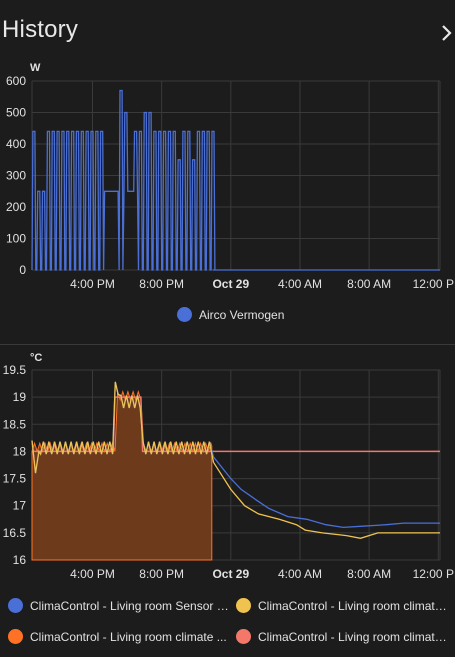 The height and width of the screenshot is (657, 455). What do you see at coordinates (20, 560) in the screenshot?
I see `y-tick-label: 16` at bounding box center [20, 560].